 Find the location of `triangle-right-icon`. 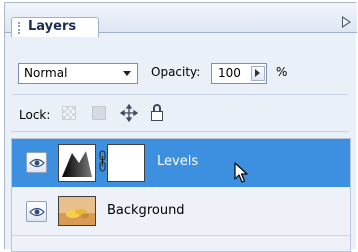

triangle-right-icon is located at coordinates (257, 73).